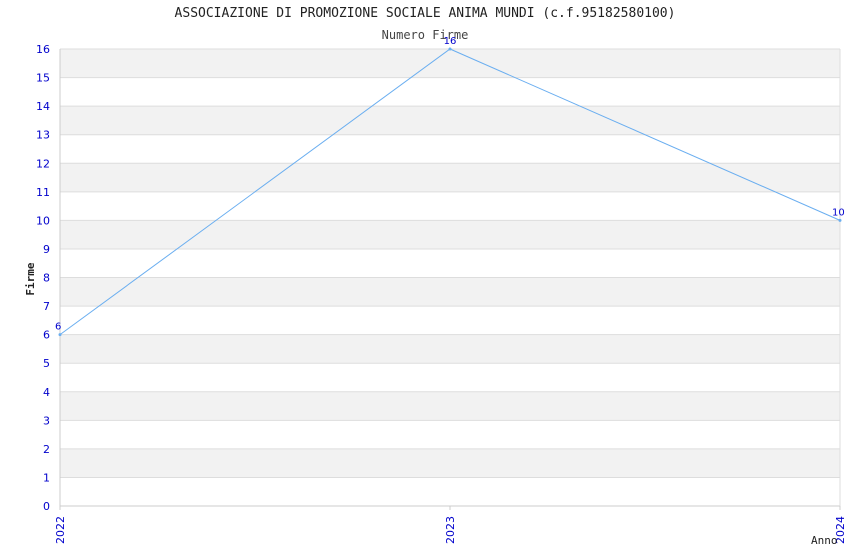 The image size is (850, 550). I want to click on data-label: 16, so click(450, 41).